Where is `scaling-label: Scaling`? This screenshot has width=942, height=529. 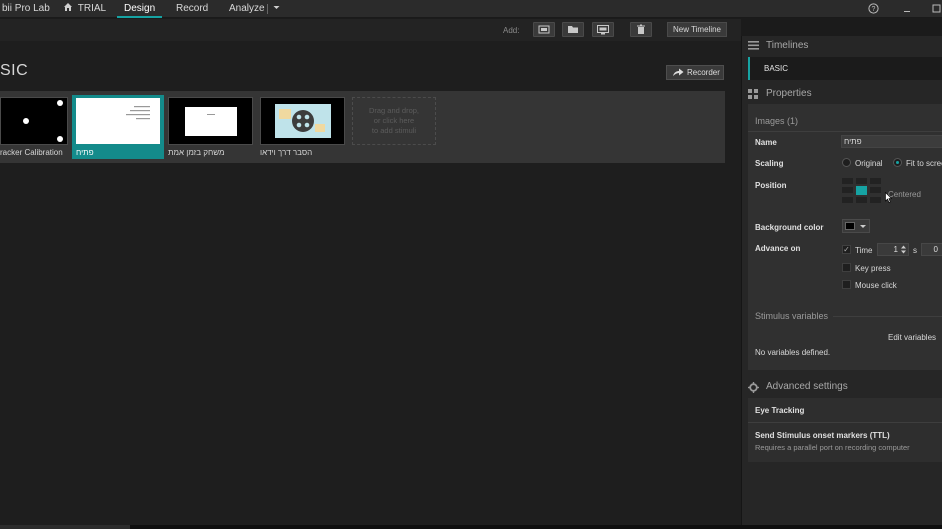 scaling-label: Scaling is located at coordinates (769, 163).